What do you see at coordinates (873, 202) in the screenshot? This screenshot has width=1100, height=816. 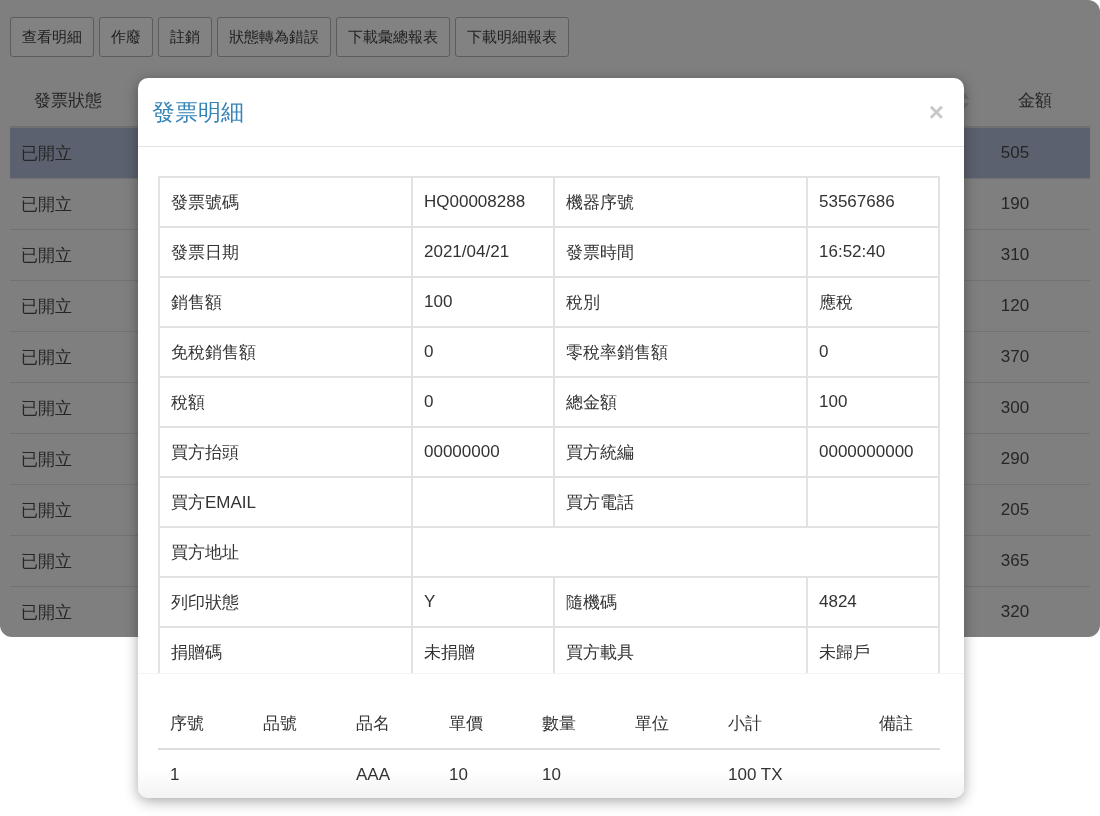 I see `field-value: 53567686` at bounding box center [873, 202].